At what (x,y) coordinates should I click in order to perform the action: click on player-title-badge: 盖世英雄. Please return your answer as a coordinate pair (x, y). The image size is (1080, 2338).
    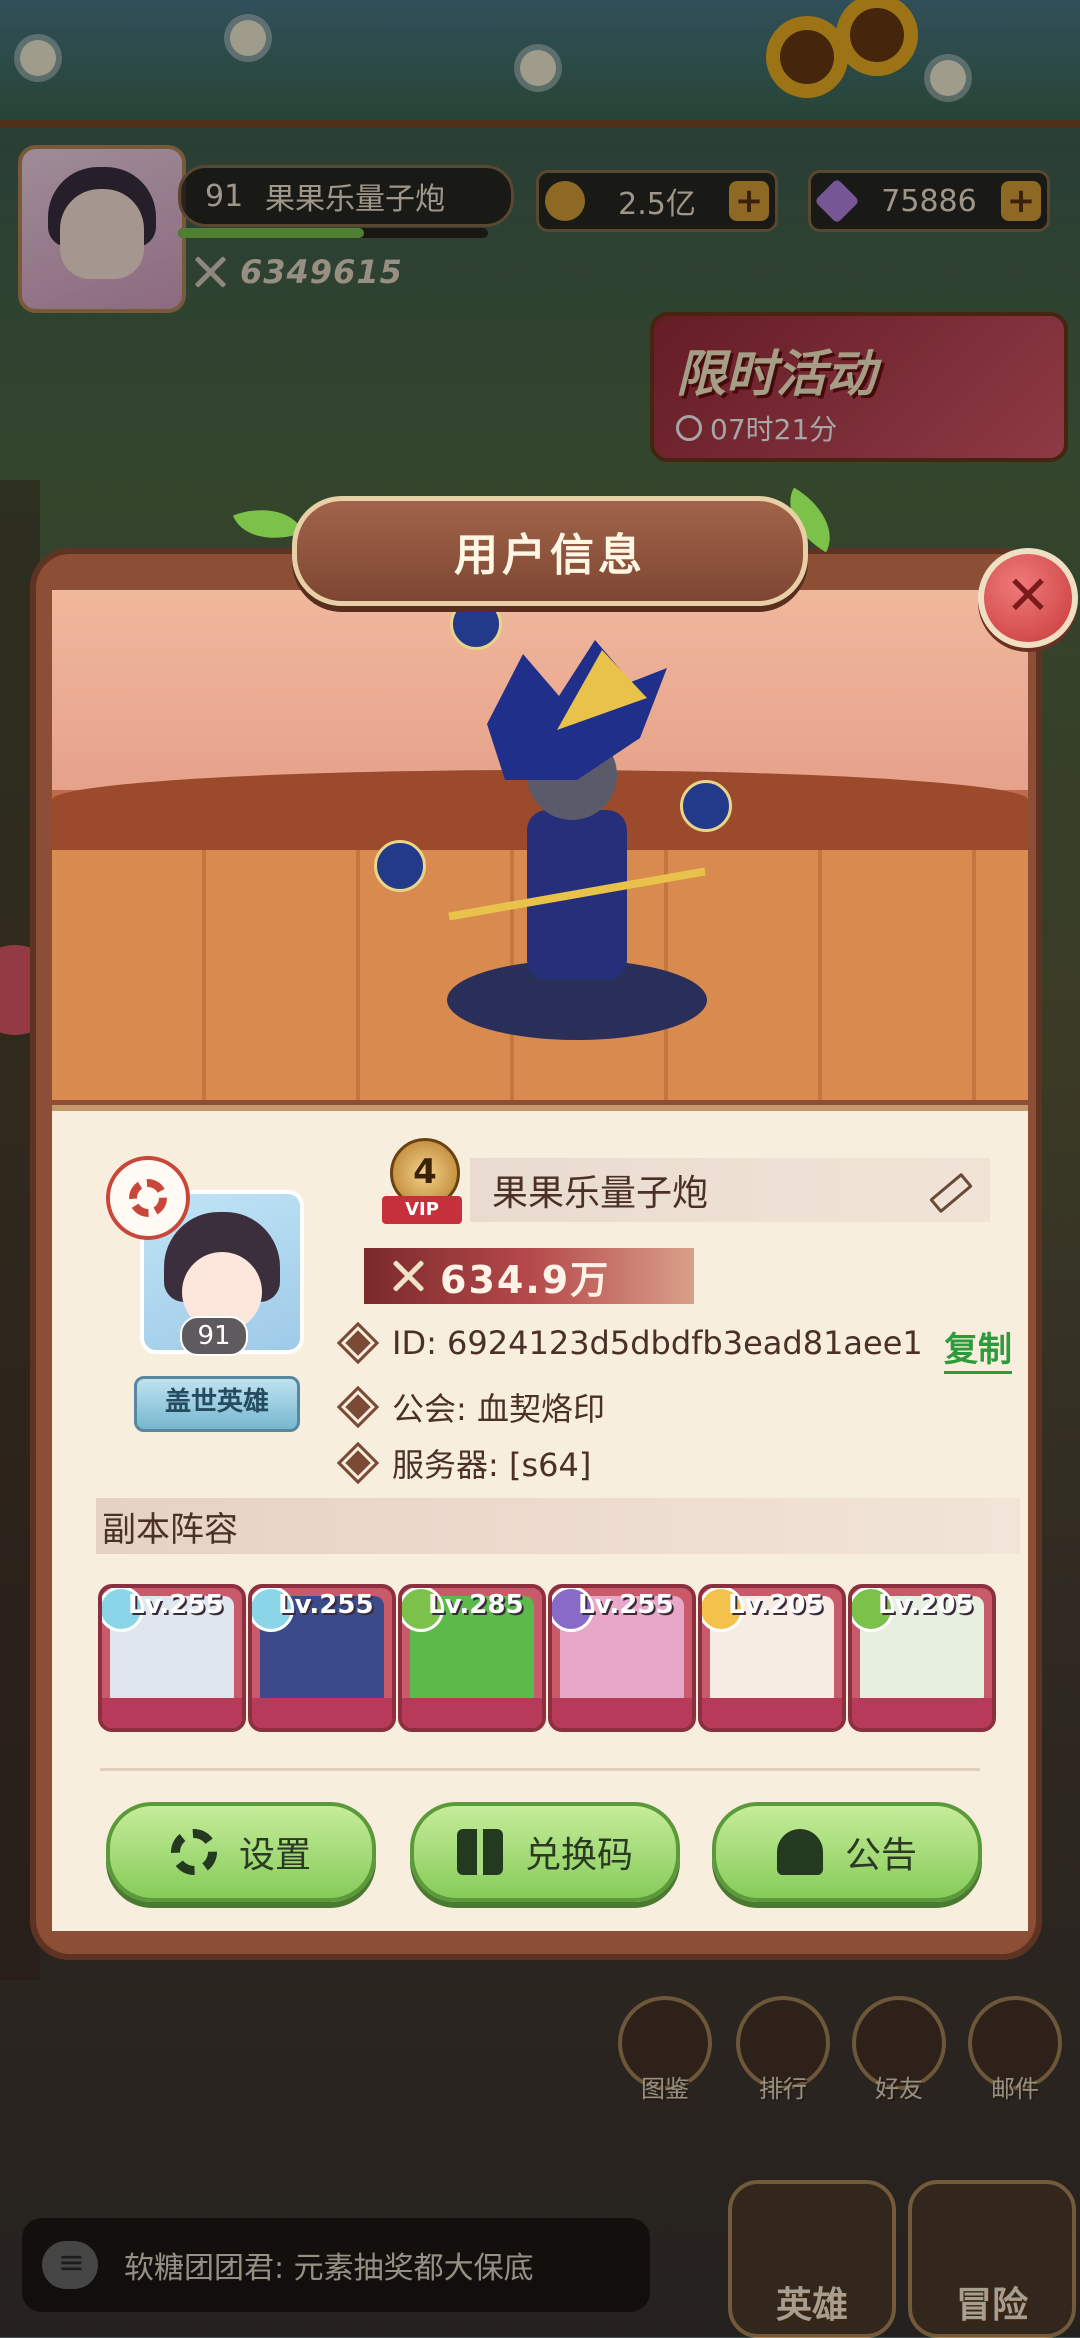
    Looking at the image, I should click on (217, 1404).